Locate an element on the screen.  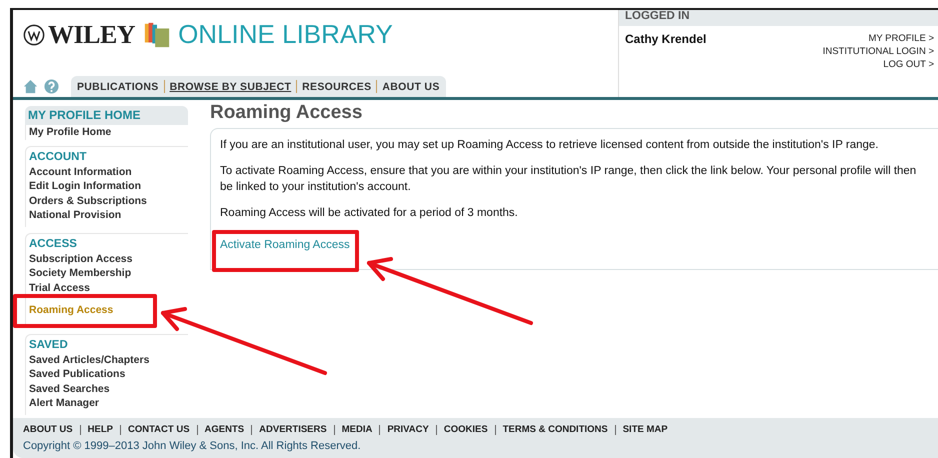
account-link: MY PROFILE > is located at coordinates (901, 38).